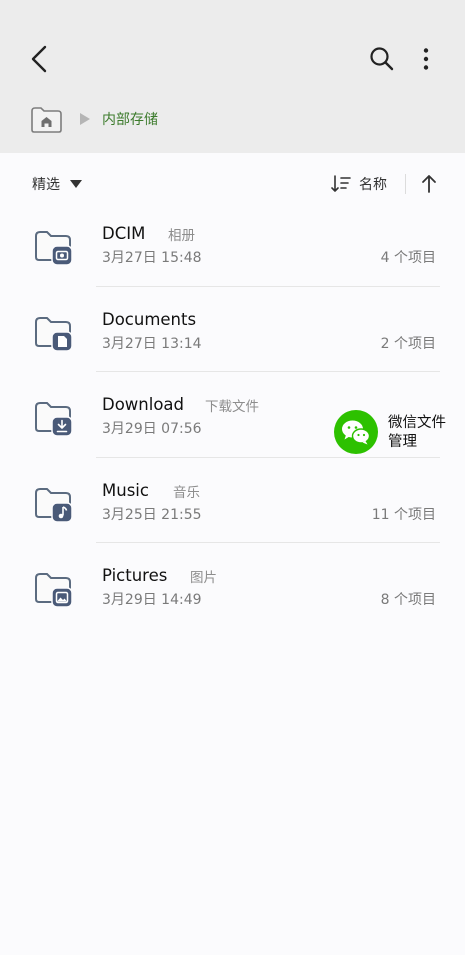 Image resolution: width=465 pixels, height=955 pixels. I want to click on sort-divider, so click(405, 184).